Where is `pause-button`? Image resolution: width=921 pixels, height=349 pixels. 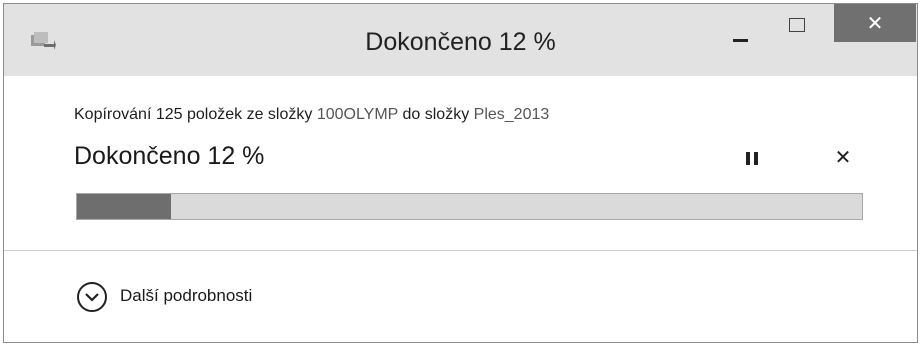 pause-button is located at coordinates (752, 158).